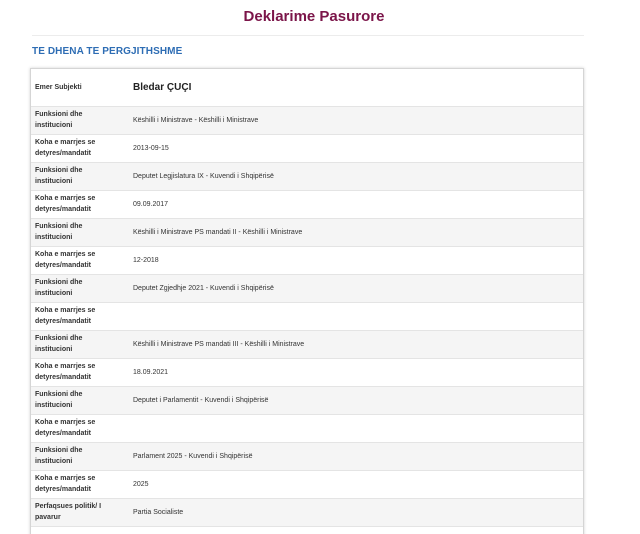 The image size is (640, 534). I want to click on section-title: TE DHENA TE PERGJITHSHME, so click(107, 51).